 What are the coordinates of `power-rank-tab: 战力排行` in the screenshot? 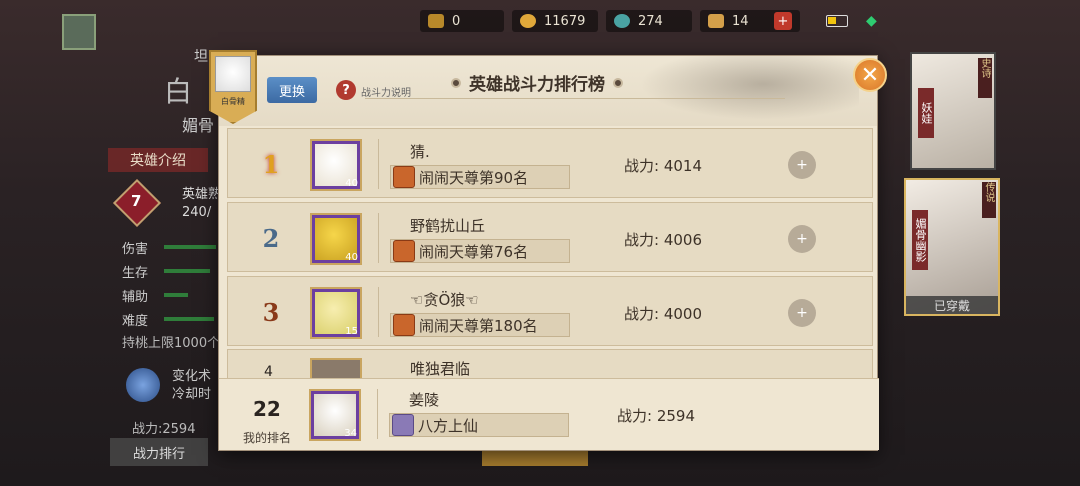 It's located at (159, 452).